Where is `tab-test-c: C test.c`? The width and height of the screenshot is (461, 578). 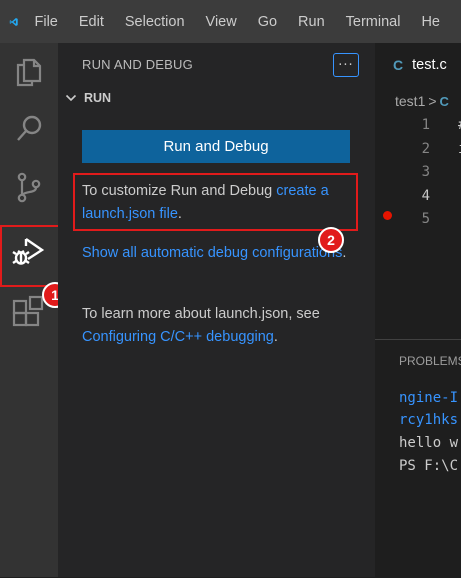 tab-test-c: C test.c is located at coordinates (418, 64).